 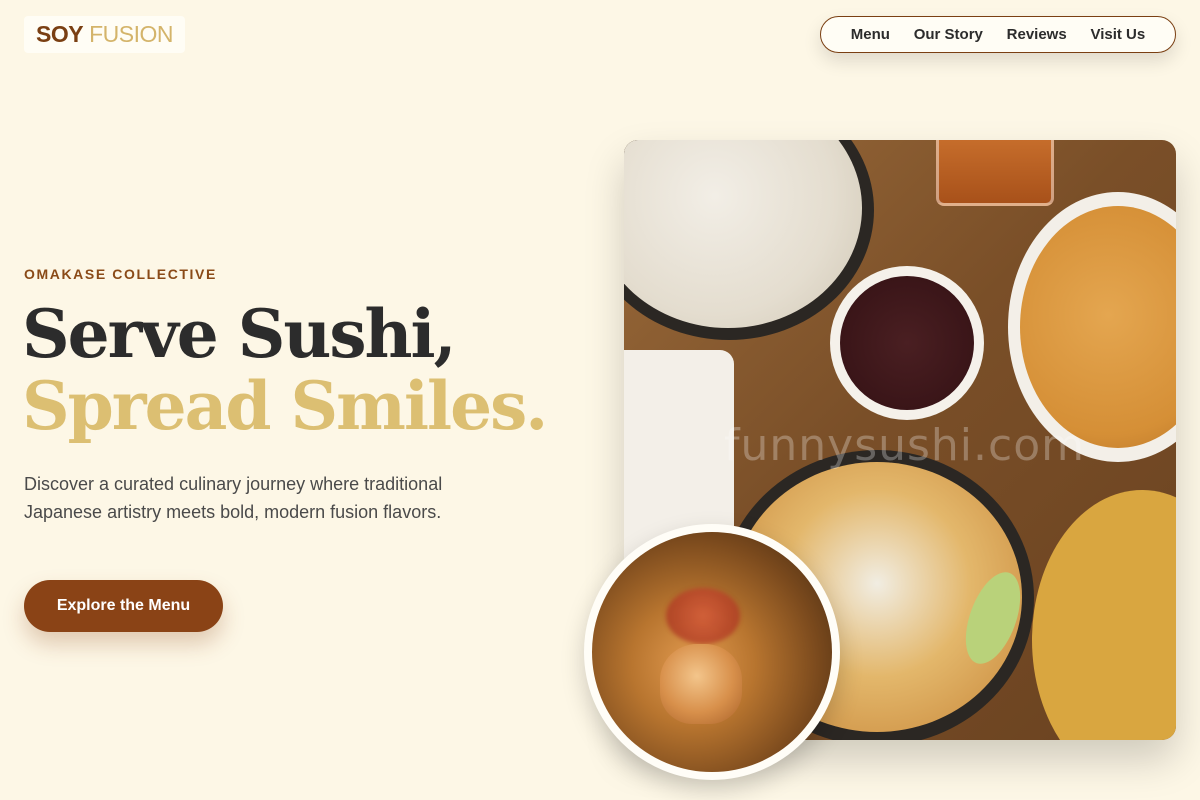 What do you see at coordinates (123, 606) in the screenshot?
I see `explore-menu-button: Explore the Menu` at bounding box center [123, 606].